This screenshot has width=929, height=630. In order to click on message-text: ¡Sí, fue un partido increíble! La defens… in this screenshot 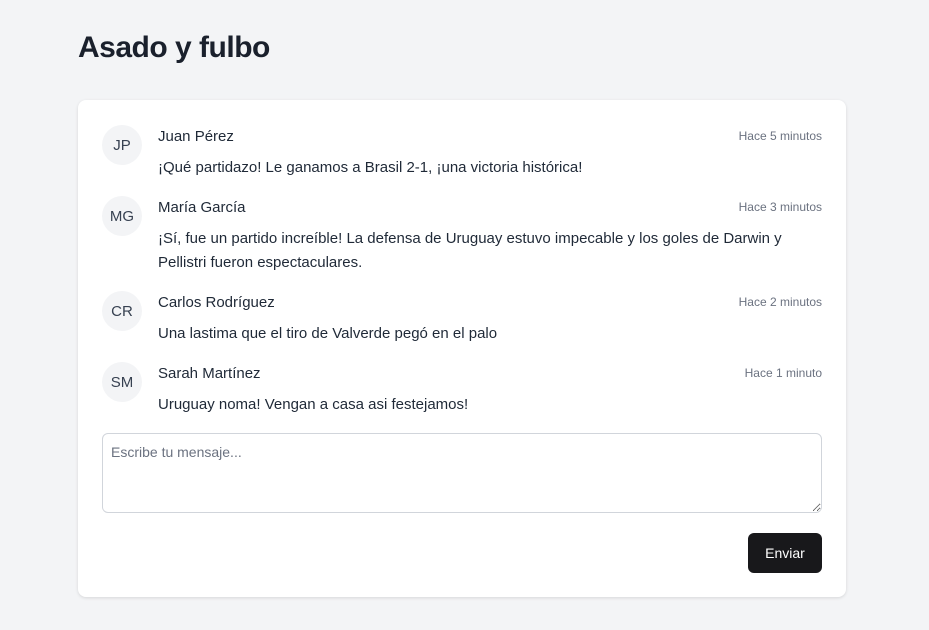, I will do `click(470, 250)`.